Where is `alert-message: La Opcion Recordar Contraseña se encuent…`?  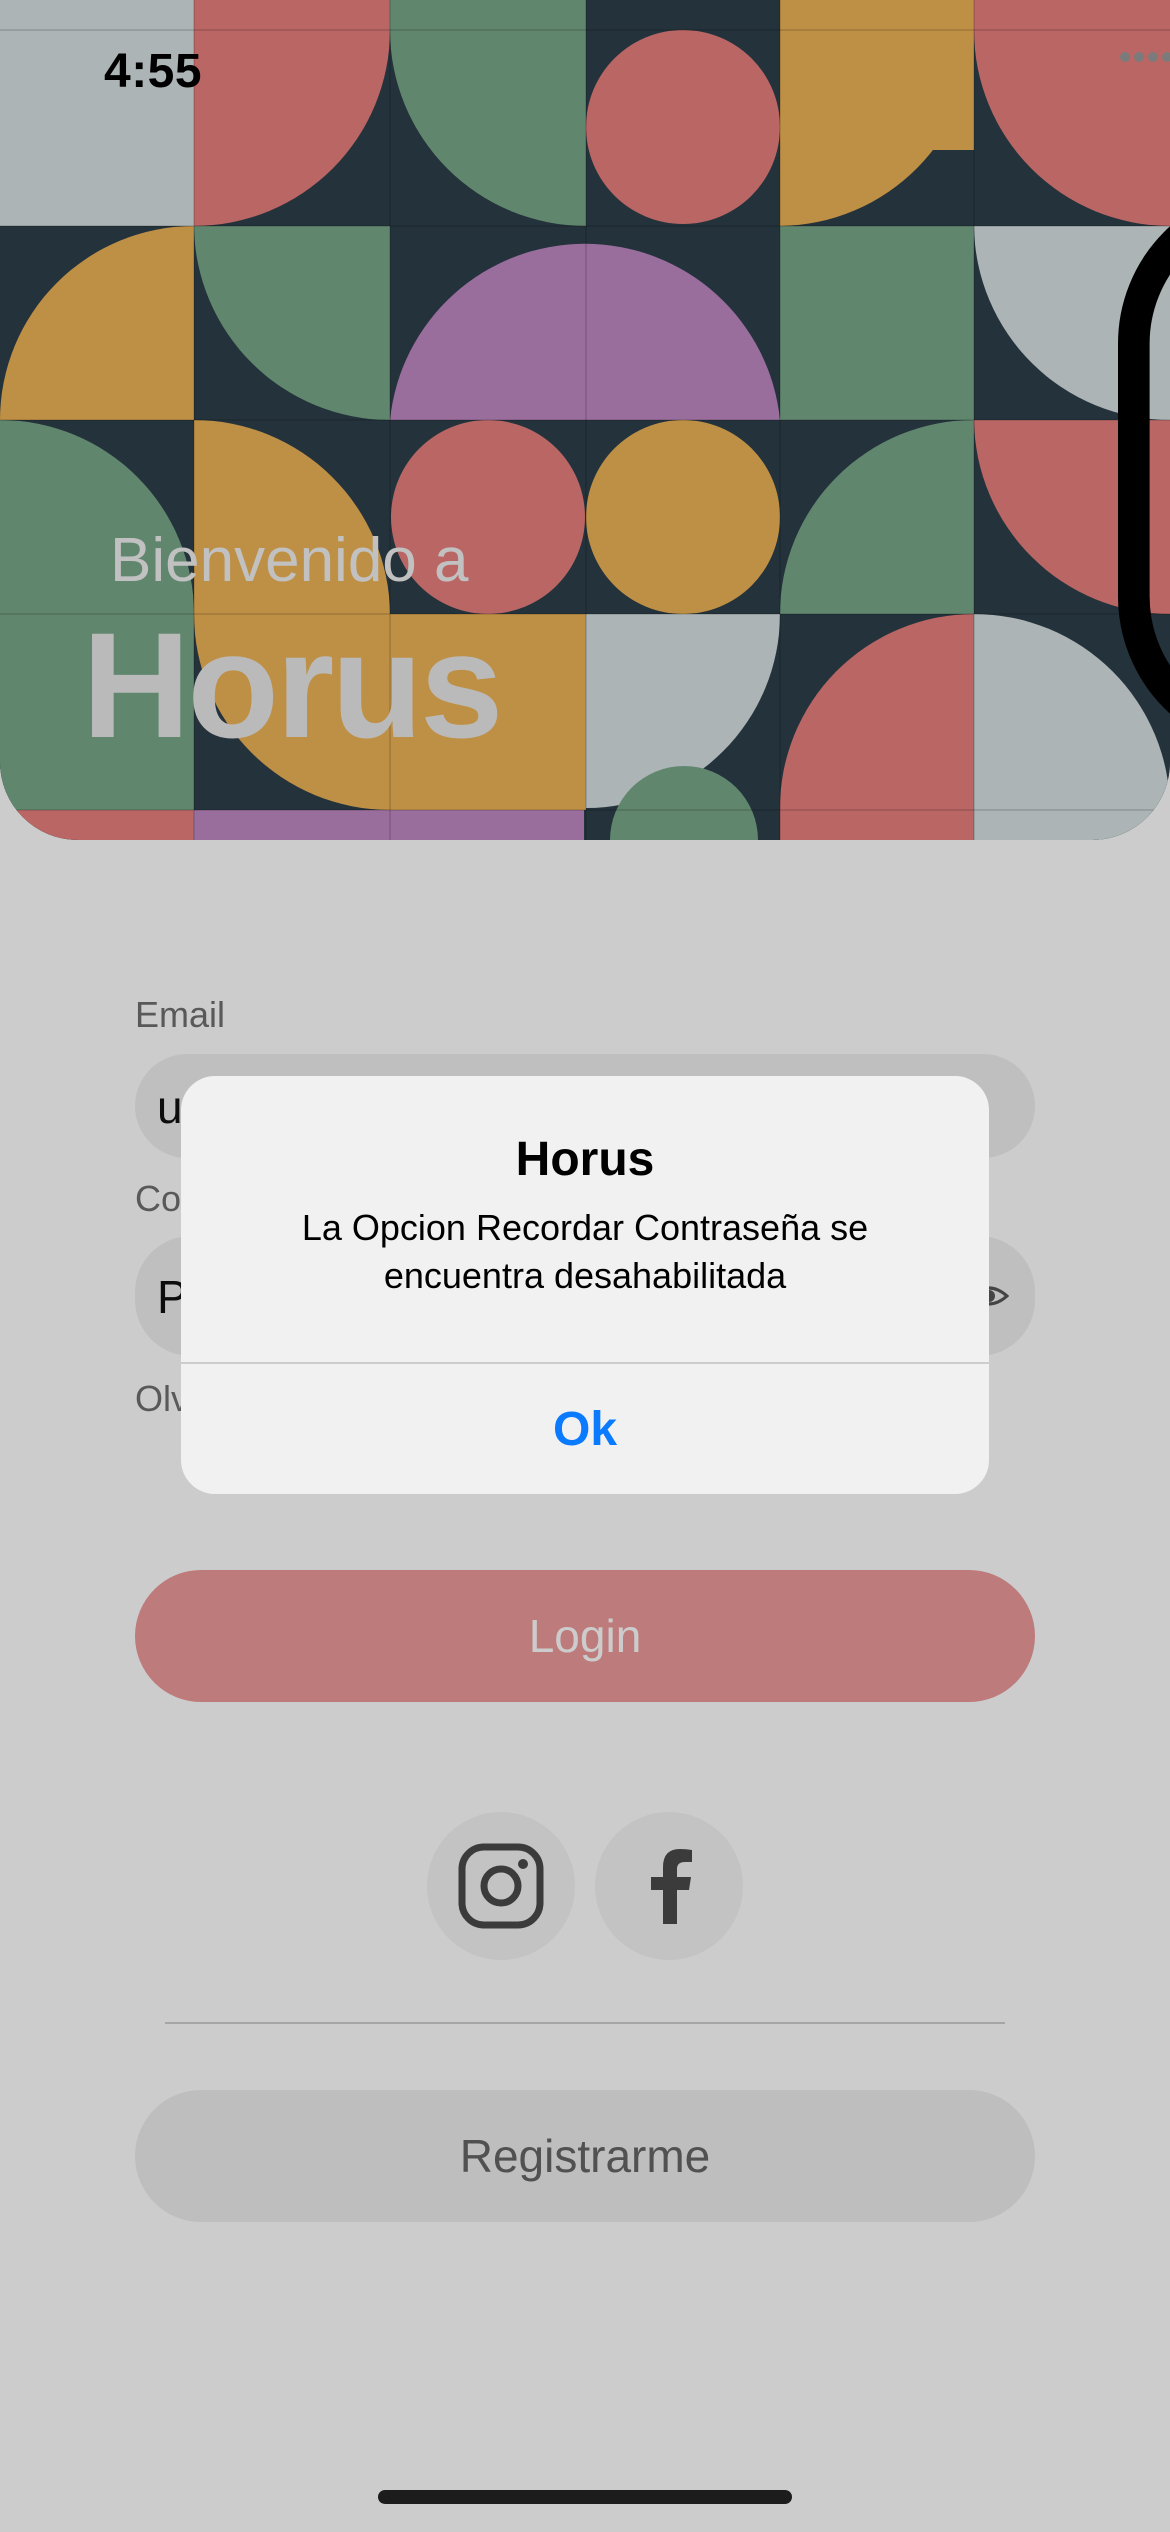 alert-message: La Opcion Recordar Contraseña se encuent… is located at coordinates (585, 1251).